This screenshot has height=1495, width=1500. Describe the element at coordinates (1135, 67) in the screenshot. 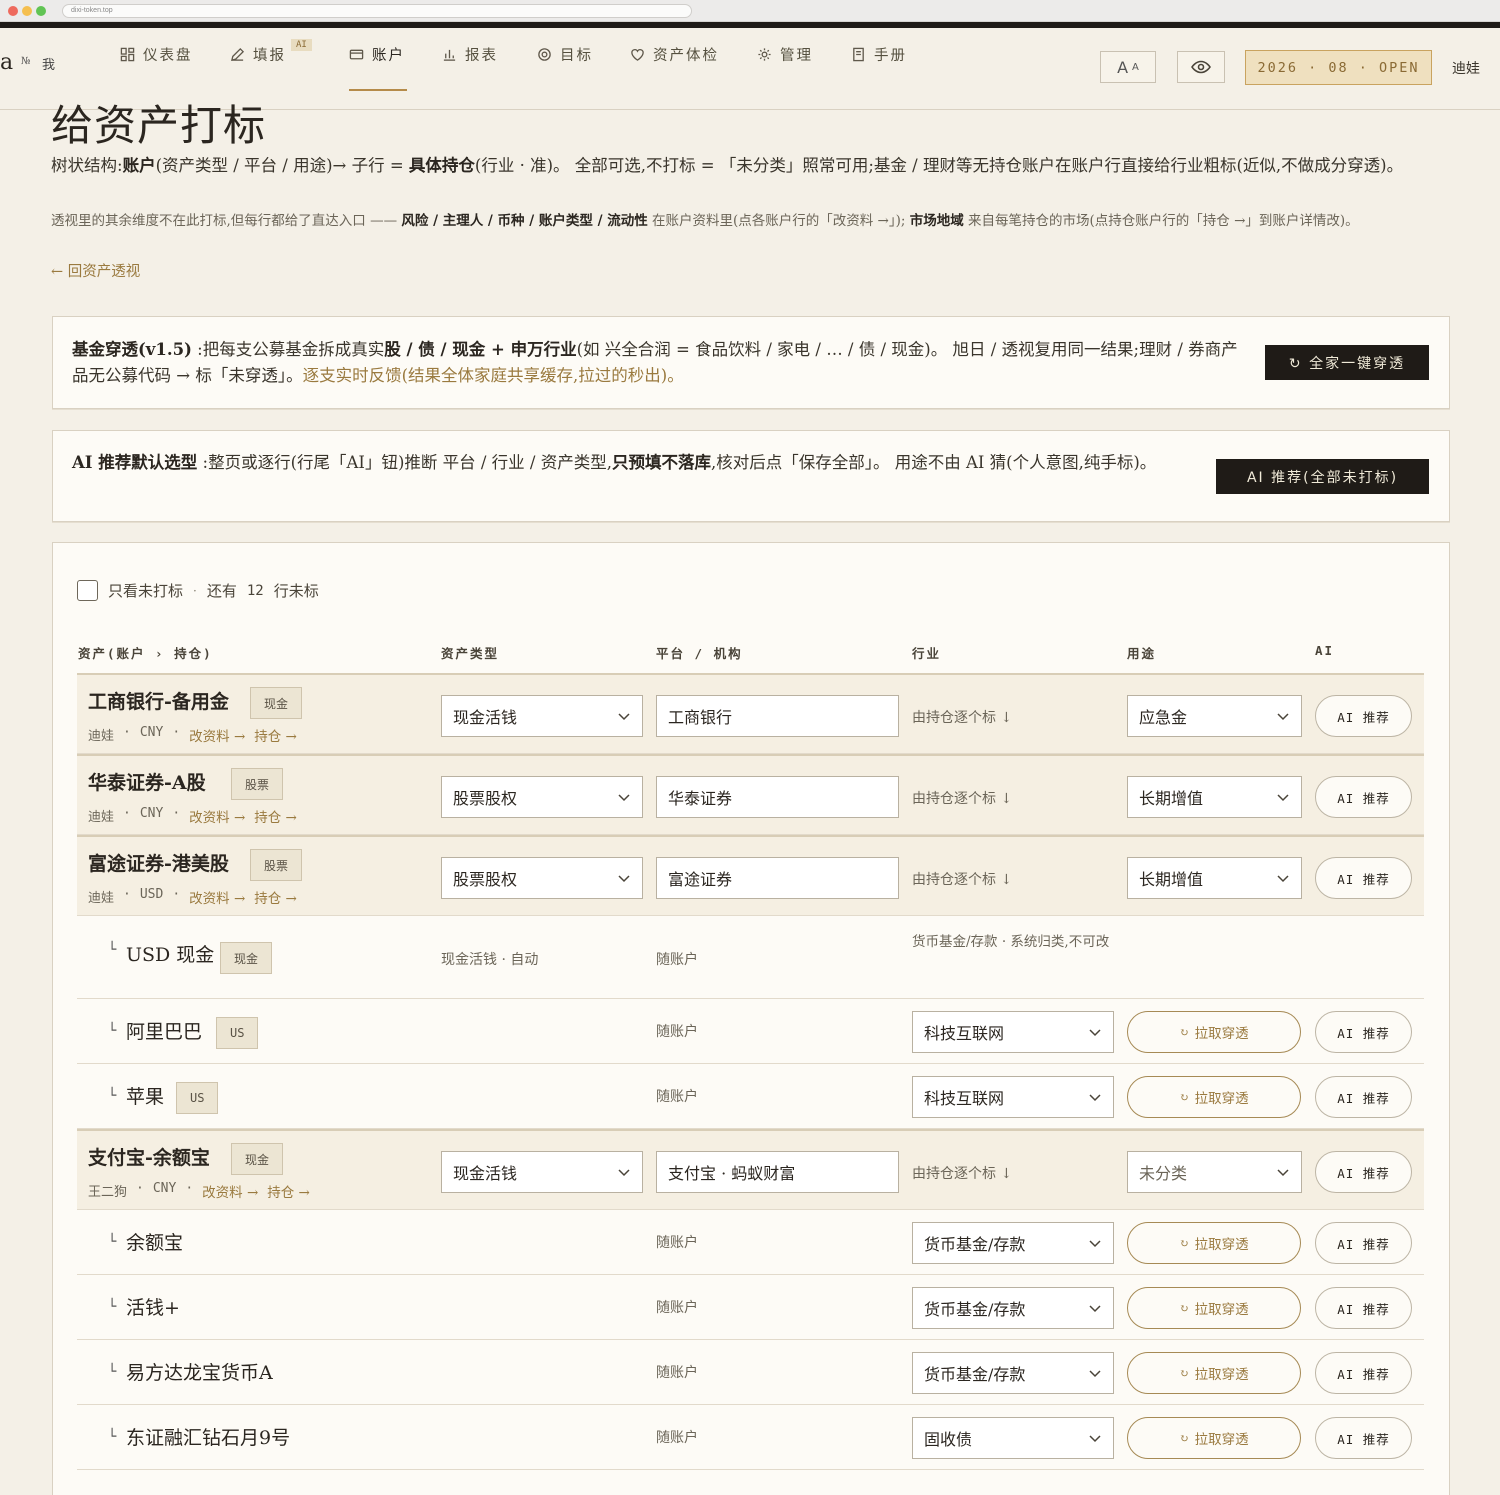

I see `font-size-small-glyph: A` at that location.